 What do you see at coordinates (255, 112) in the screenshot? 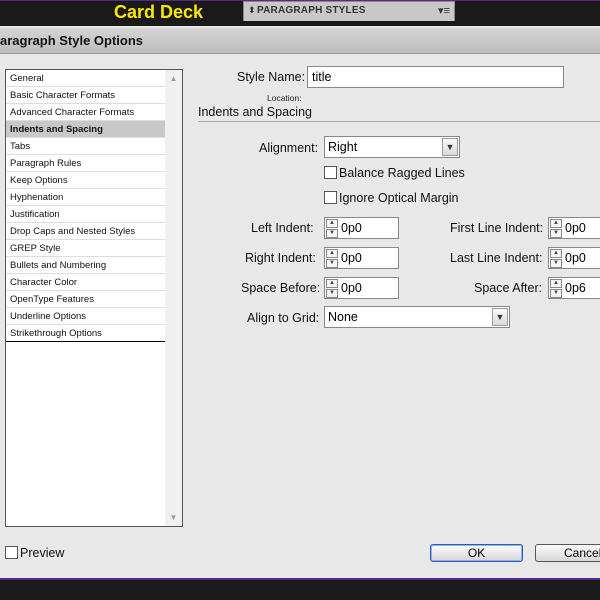
I see `section-title: Indents and Spacing` at bounding box center [255, 112].